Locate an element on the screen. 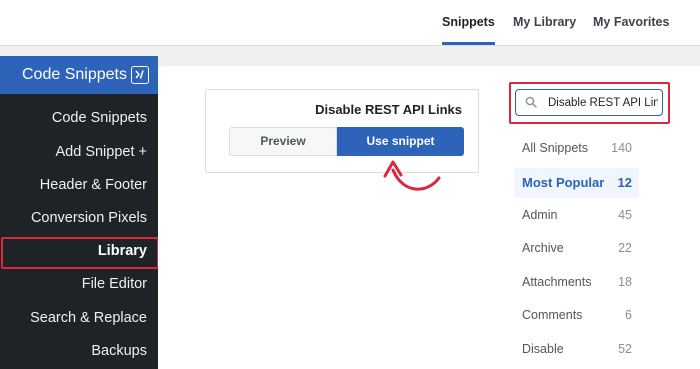  preview-button: Preview is located at coordinates (283, 141).